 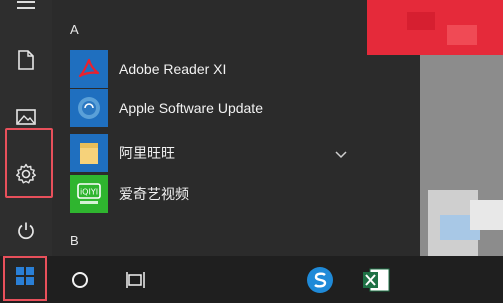 What do you see at coordinates (26, 117) in the screenshot?
I see `pictures-icon` at bounding box center [26, 117].